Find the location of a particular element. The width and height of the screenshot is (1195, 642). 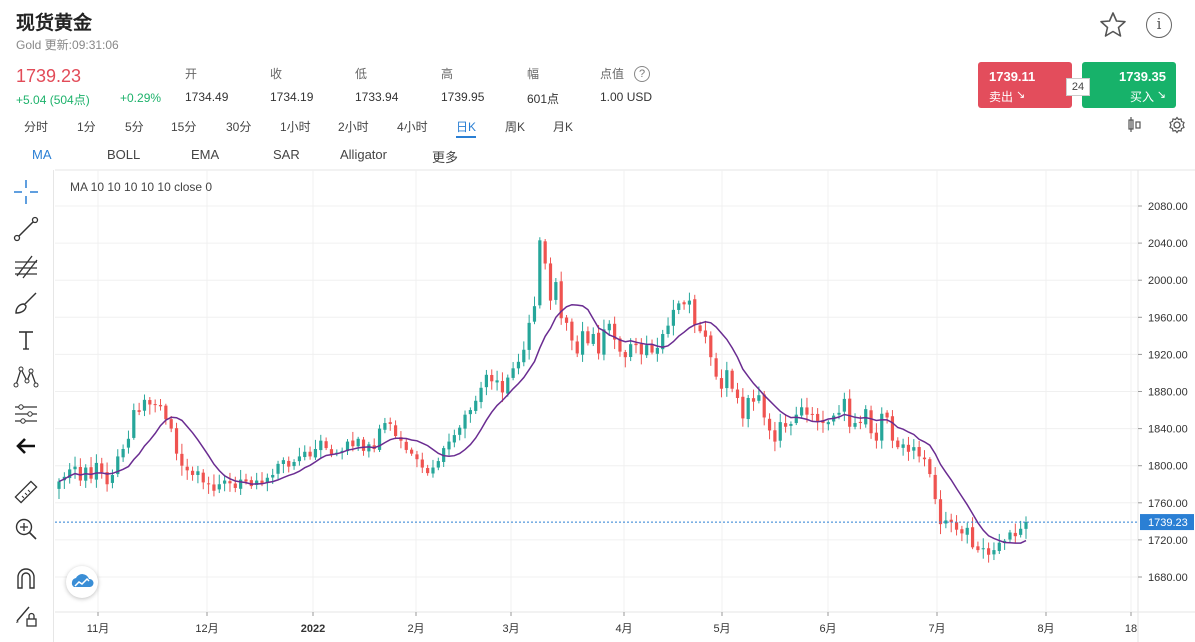

time-tick-label: 2月 is located at coordinates (415, 629).